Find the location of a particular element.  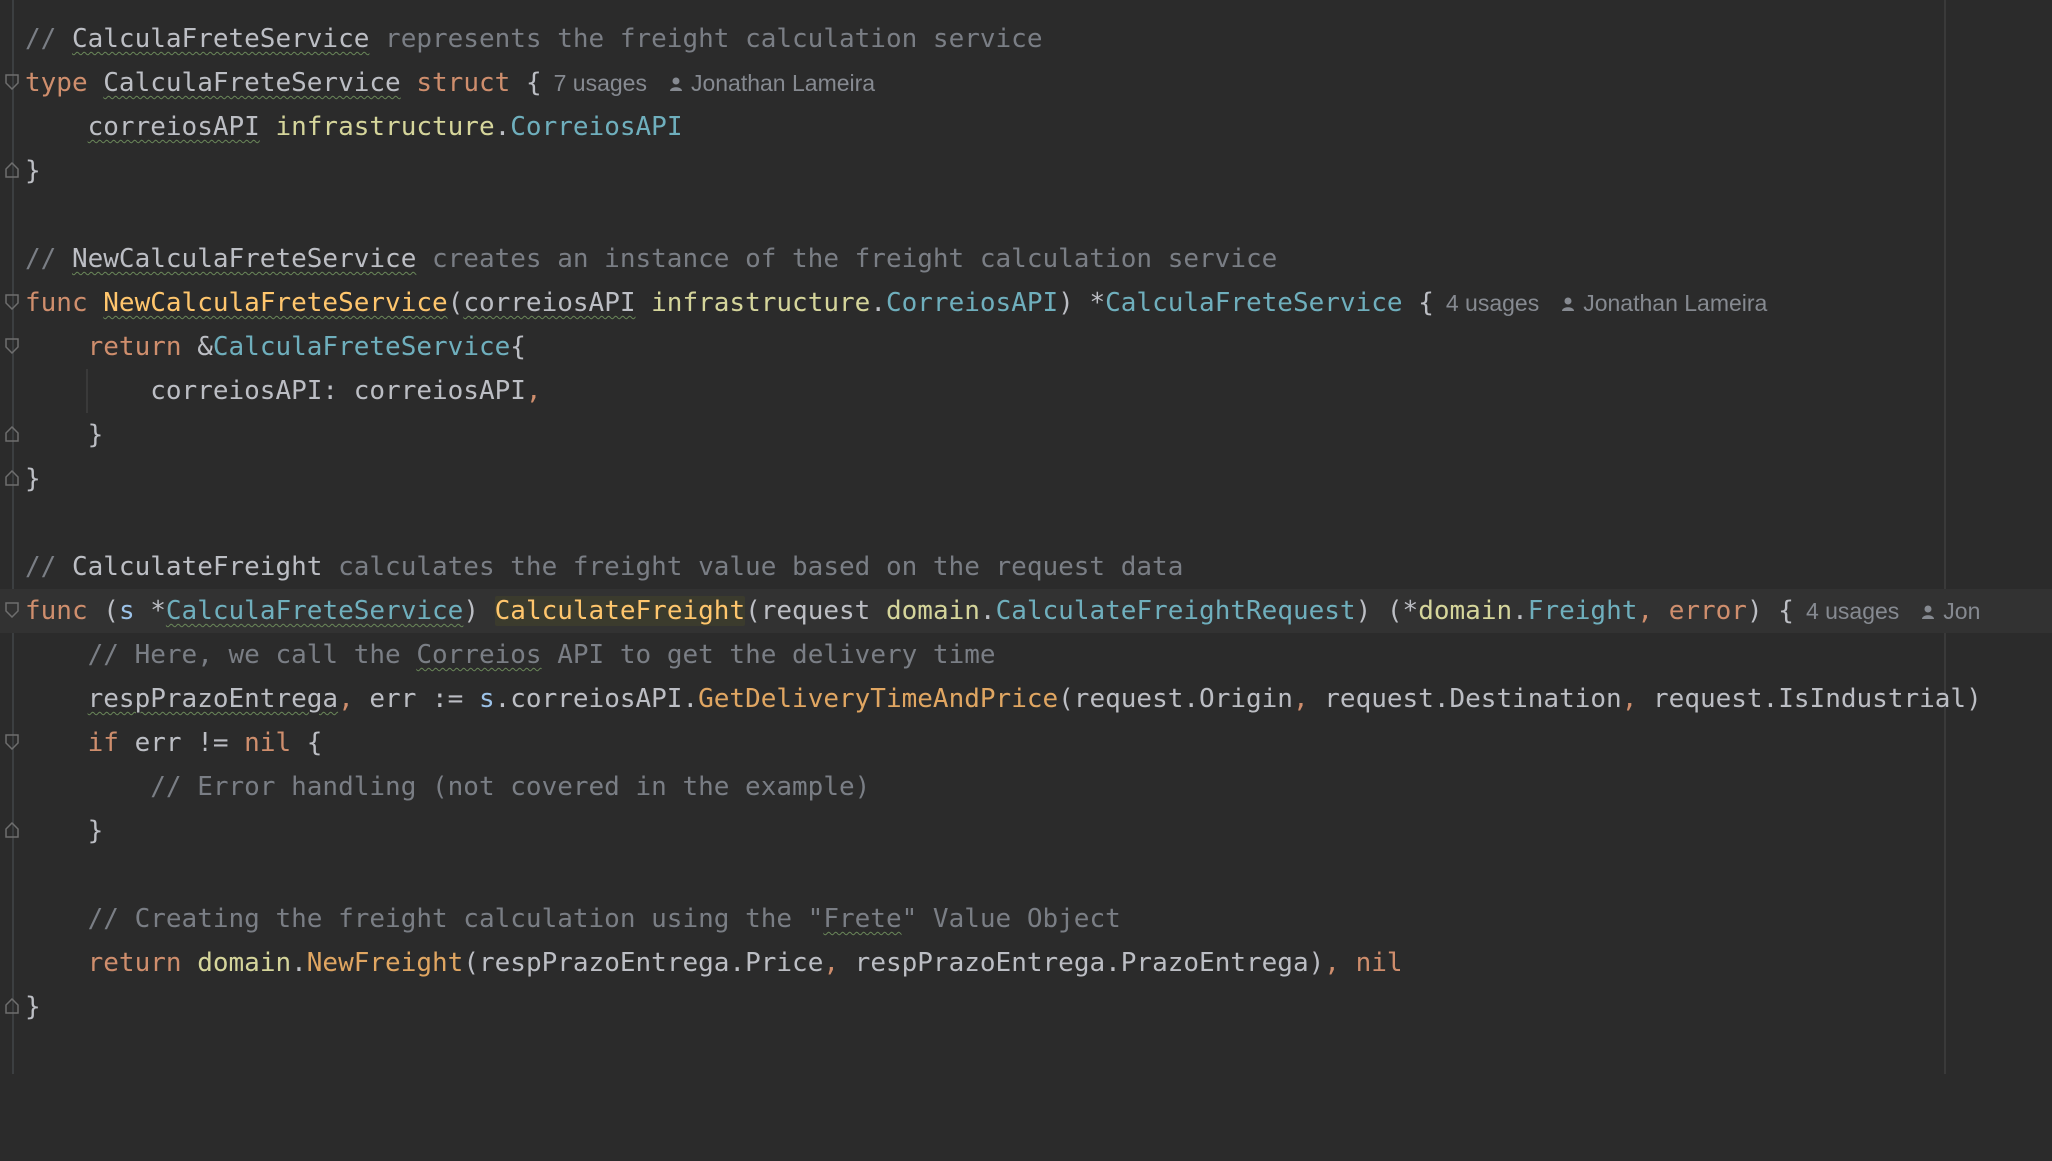

code-line-11: } is located at coordinates (1026, 479).